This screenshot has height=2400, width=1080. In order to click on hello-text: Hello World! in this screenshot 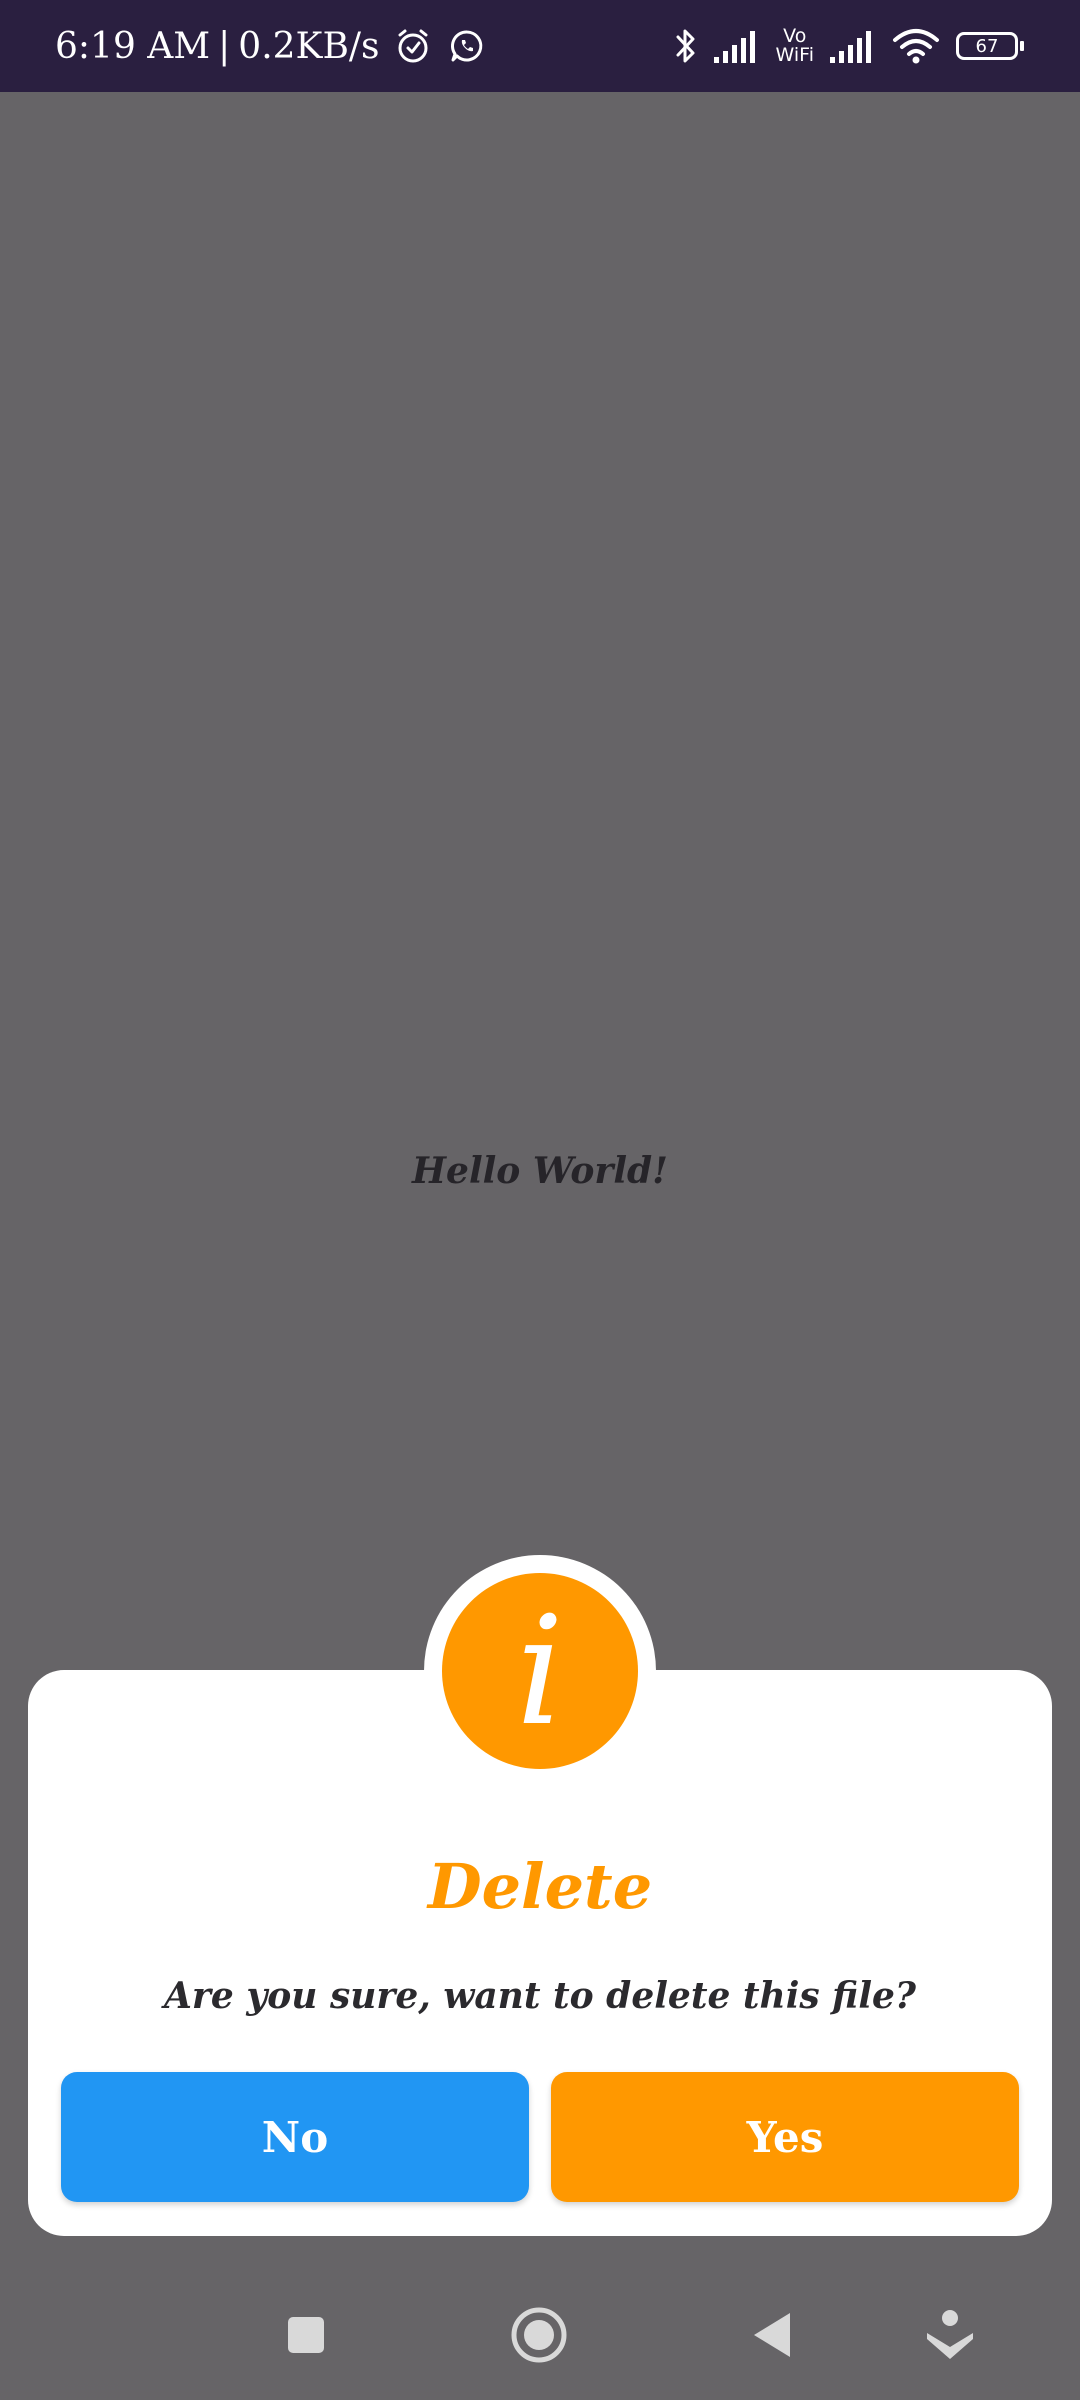, I will do `click(540, 1171)`.